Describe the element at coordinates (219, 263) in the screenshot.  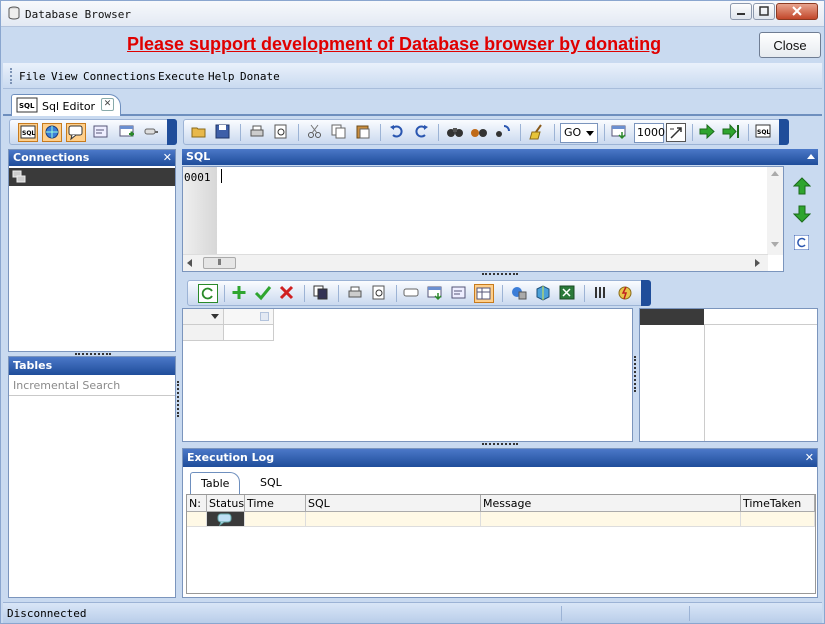
I see `scroll-thumb: ⦀` at that location.